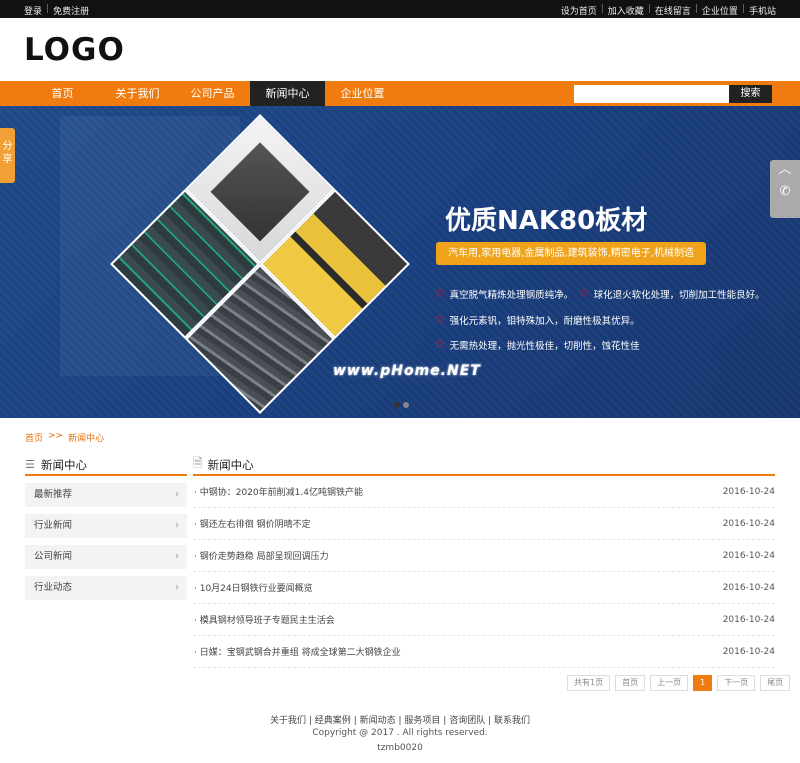 The height and width of the screenshot is (763, 800). Describe the element at coordinates (720, 10) in the screenshot. I see `company-location-link: 企业位置` at that location.